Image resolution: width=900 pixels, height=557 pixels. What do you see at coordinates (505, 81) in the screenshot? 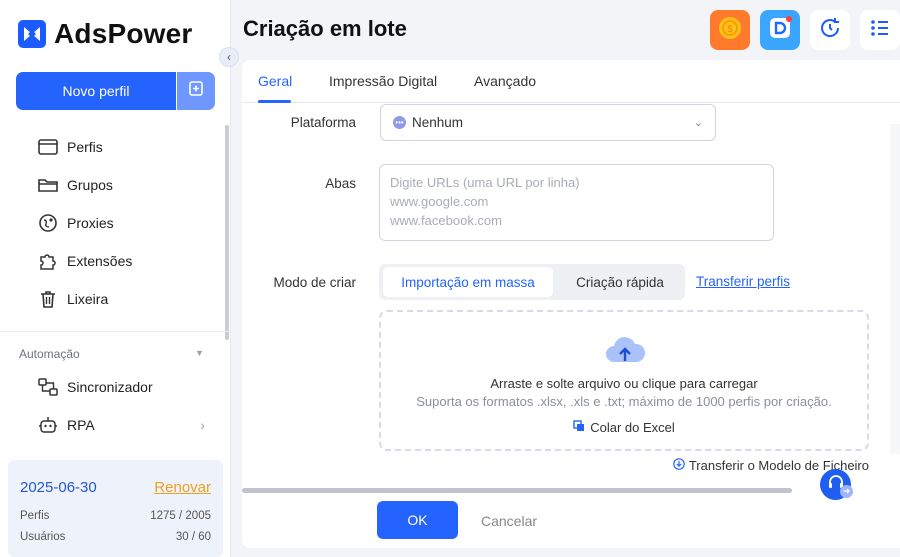
I see `tab-avancado: Avançado` at bounding box center [505, 81].